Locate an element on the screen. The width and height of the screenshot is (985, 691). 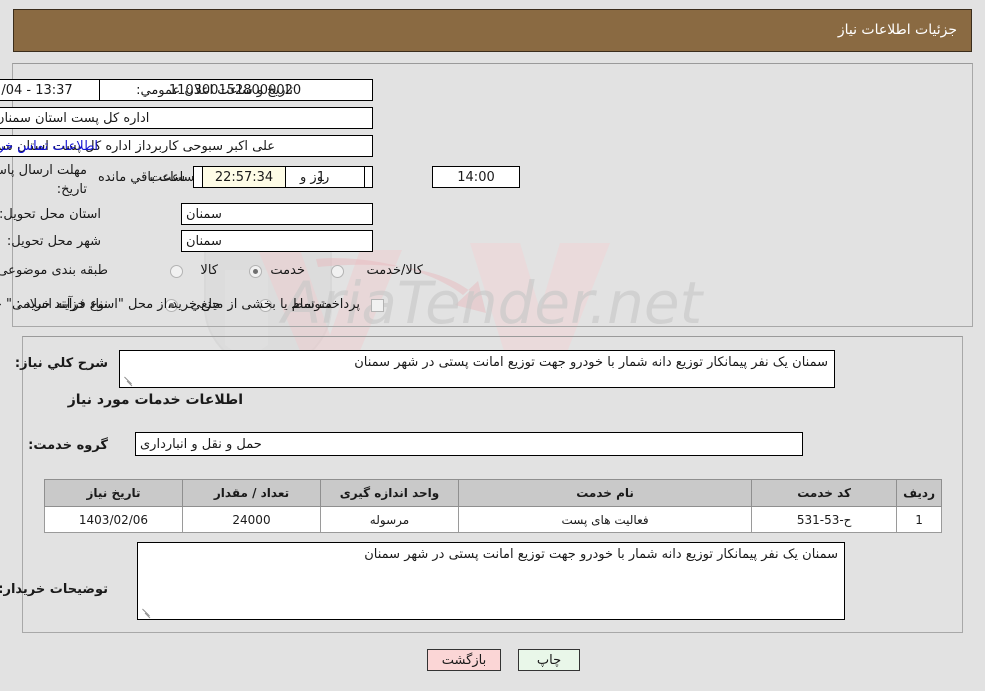
radio-label-goods: کالا is located at coordinates (209, 270).